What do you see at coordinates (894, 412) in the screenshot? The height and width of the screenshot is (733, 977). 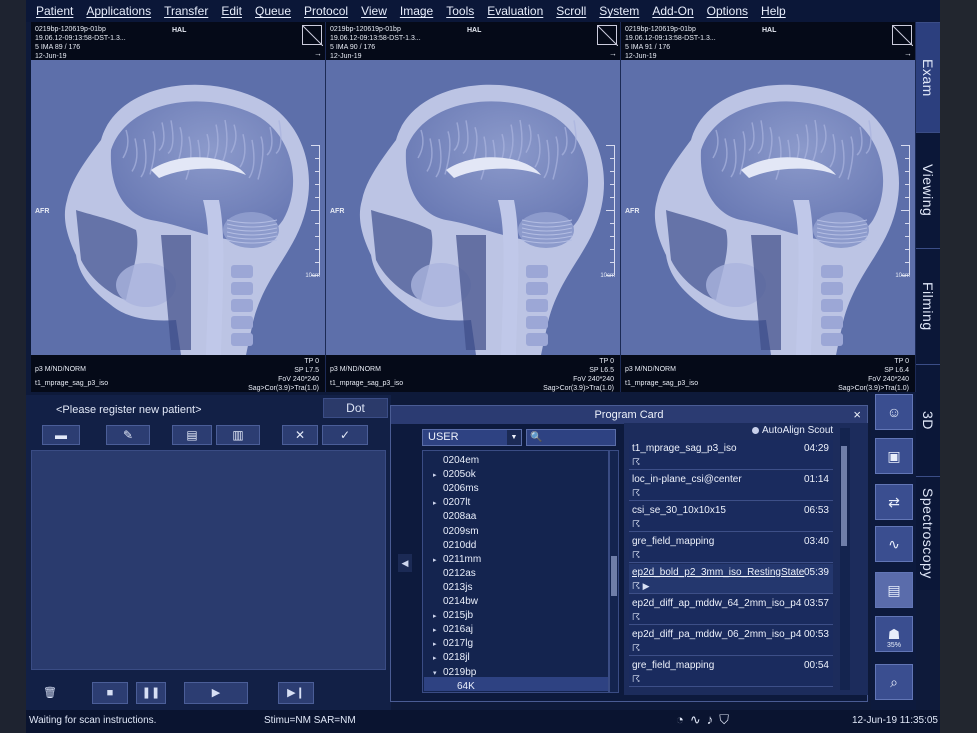 I see `patient-head-icon: ☺` at bounding box center [894, 412].